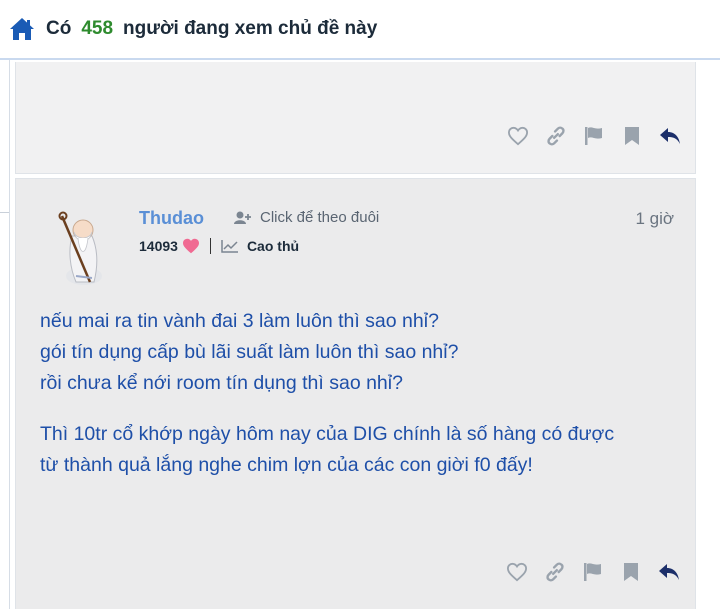  I want to click on viewers-suffix: người đang xem chủ đề này, so click(250, 28).